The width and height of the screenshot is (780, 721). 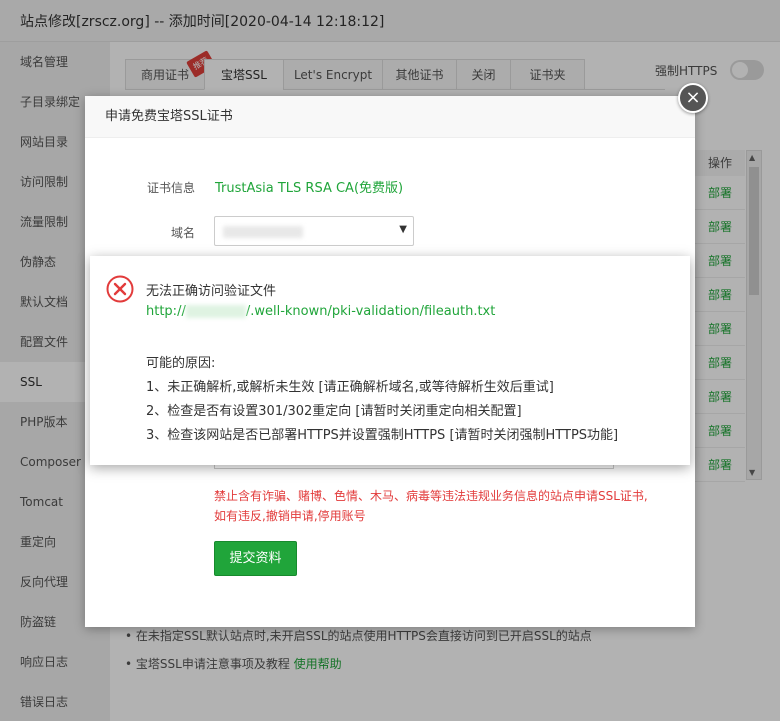 I want to click on domain-select: ▼, so click(x=314, y=231).